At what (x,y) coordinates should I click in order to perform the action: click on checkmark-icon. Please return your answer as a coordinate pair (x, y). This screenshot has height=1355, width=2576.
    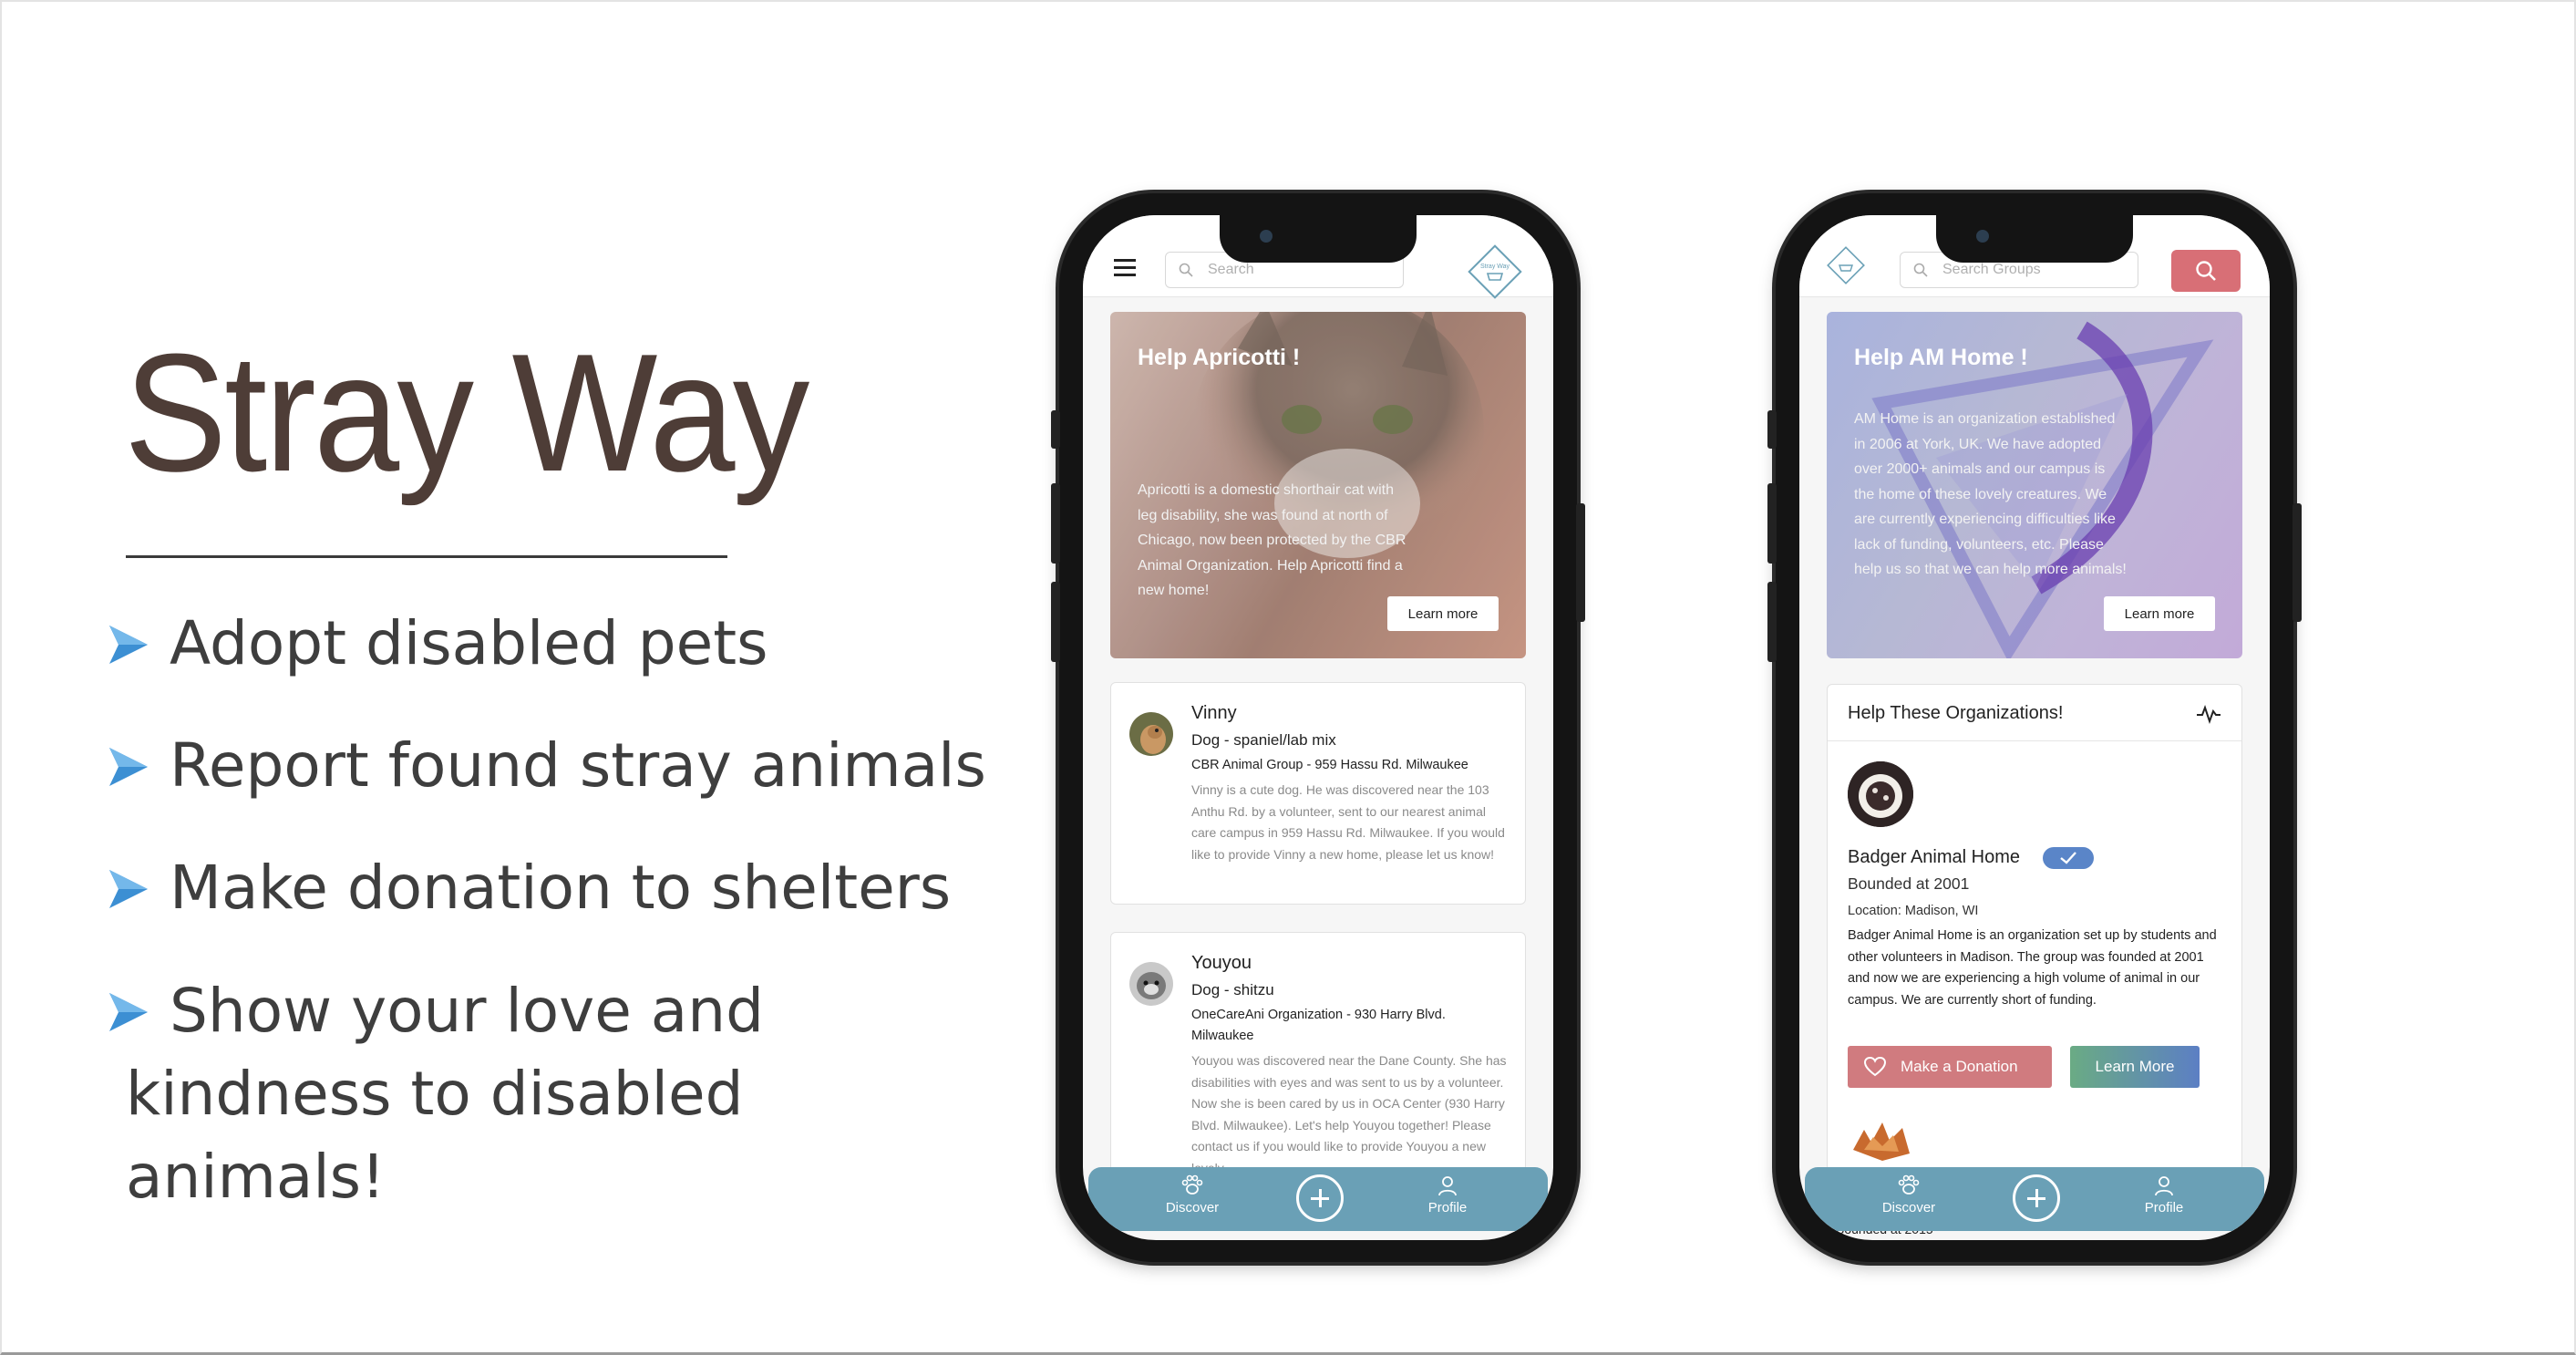
    Looking at the image, I should click on (2068, 858).